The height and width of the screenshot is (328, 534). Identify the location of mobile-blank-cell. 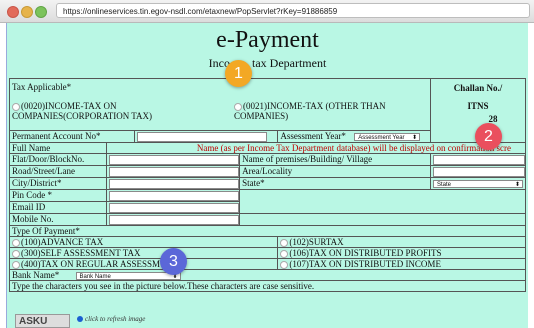
(382, 219).